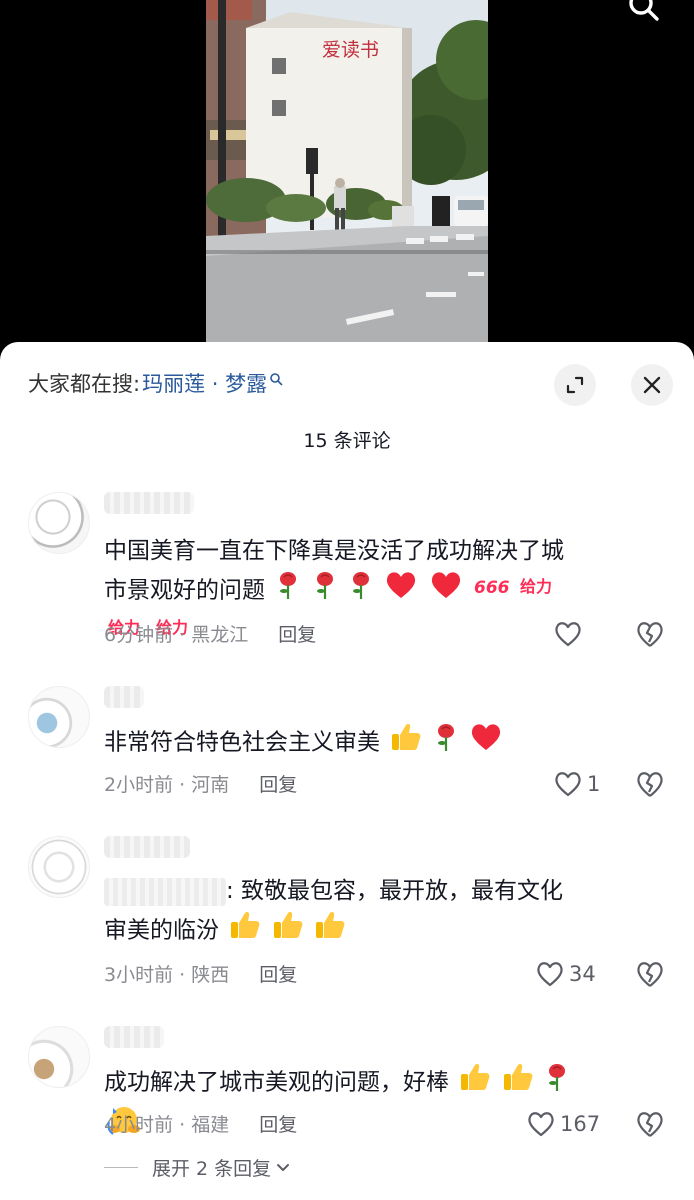 The height and width of the screenshot is (1200, 694). What do you see at coordinates (350, 50) in the screenshot?
I see `building-sign: 爱读书` at bounding box center [350, 50].